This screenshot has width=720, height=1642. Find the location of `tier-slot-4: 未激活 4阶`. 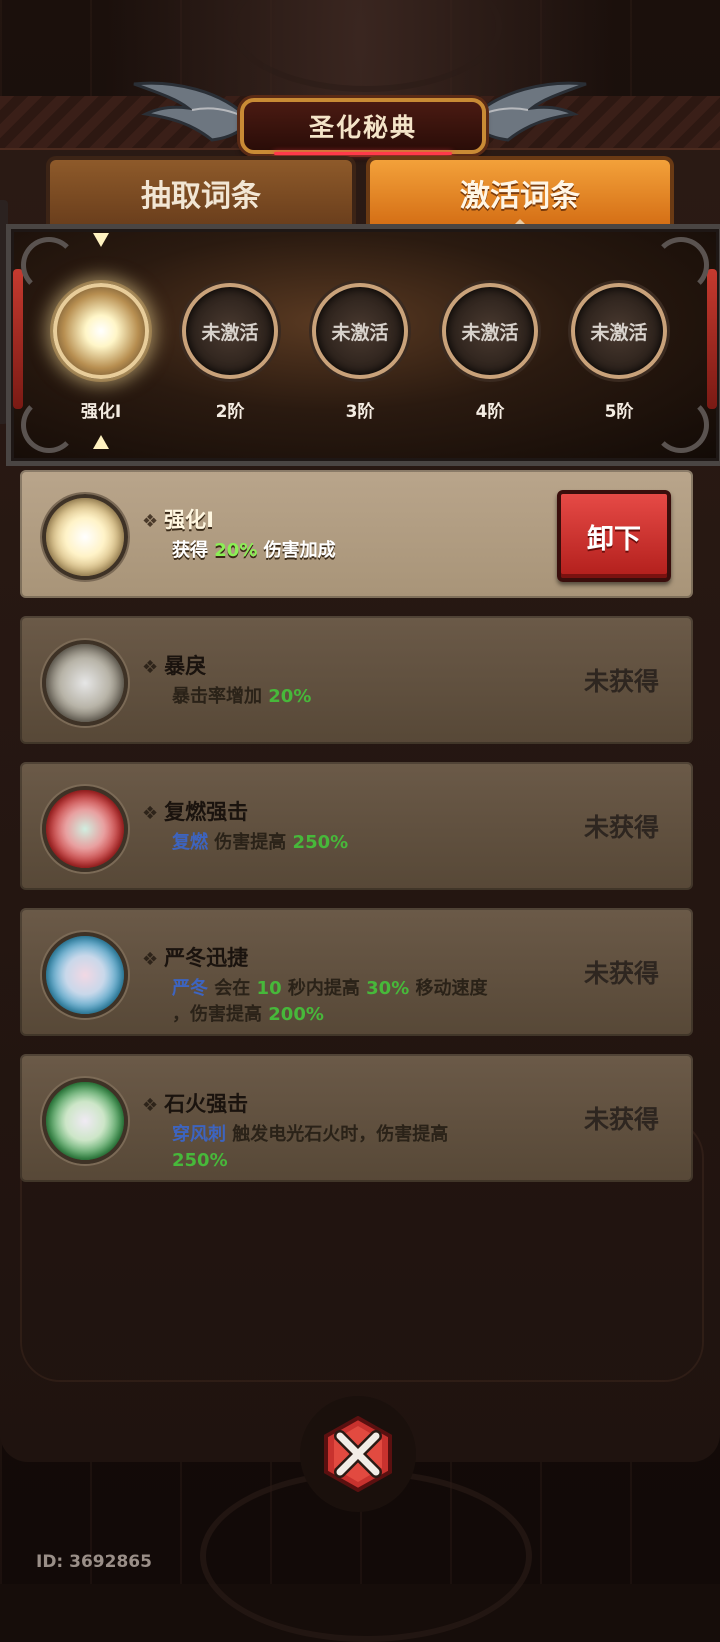

tier-slot-4: 未激活 4阶 is located at coordinates (490, 347).